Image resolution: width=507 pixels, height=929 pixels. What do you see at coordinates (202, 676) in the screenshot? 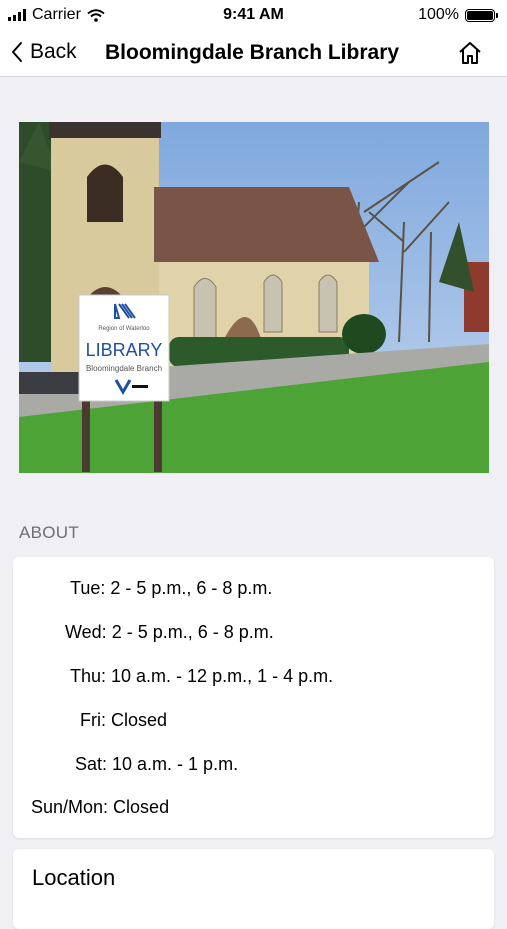
I see `hours-thursday: Thu: 10 a.m. - 12 p.m., 1 - 4 p.m.` at bounding box center [202, 676].